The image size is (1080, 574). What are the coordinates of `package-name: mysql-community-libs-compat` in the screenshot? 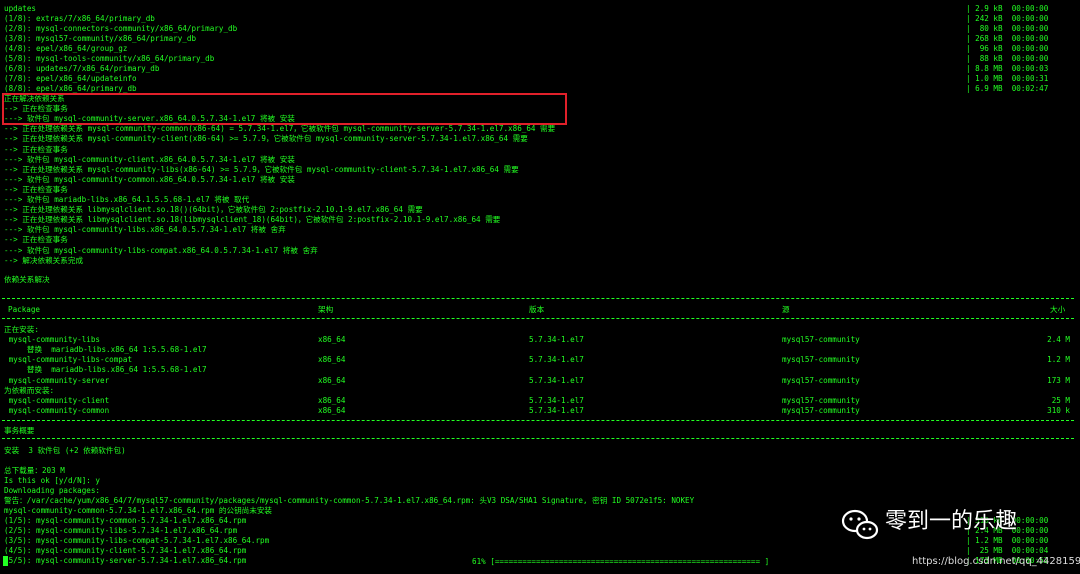 It's located at (68, 359).